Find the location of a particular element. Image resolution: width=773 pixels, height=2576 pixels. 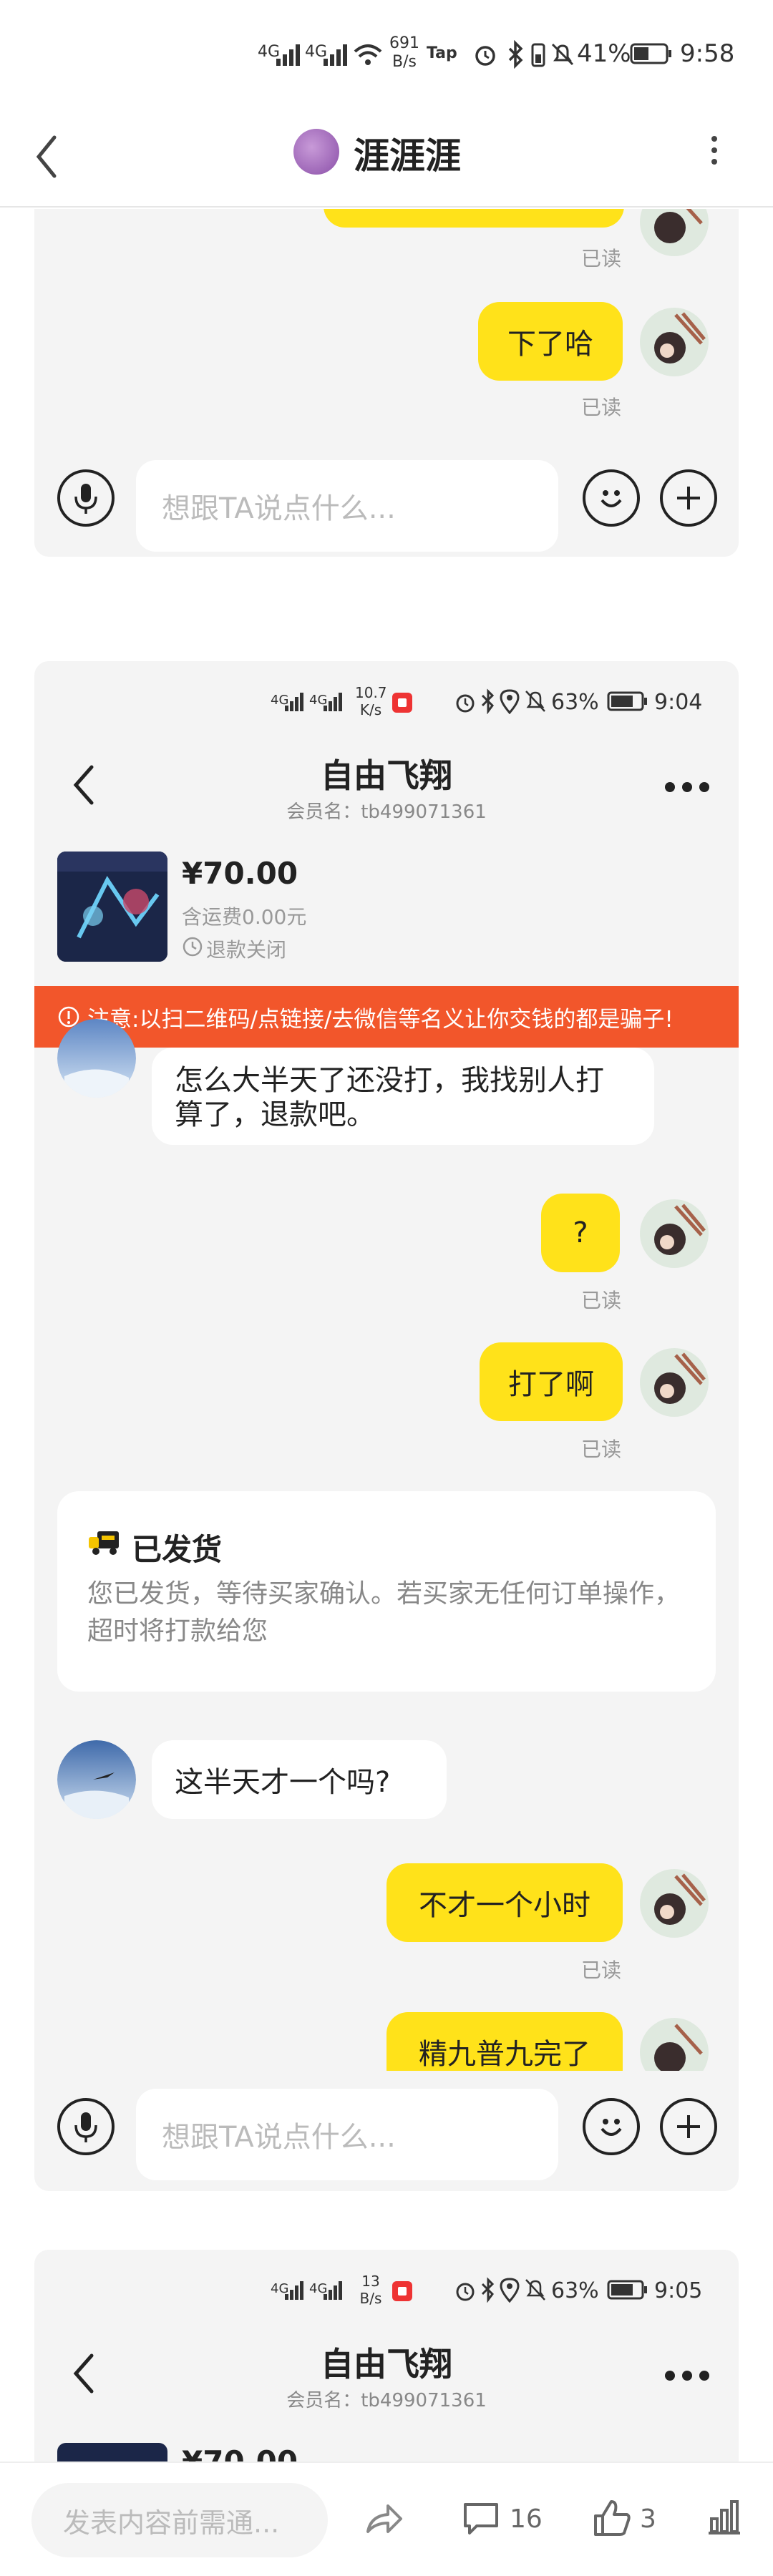

net-speed-unit: K/s is located at coordinates (370, 709).